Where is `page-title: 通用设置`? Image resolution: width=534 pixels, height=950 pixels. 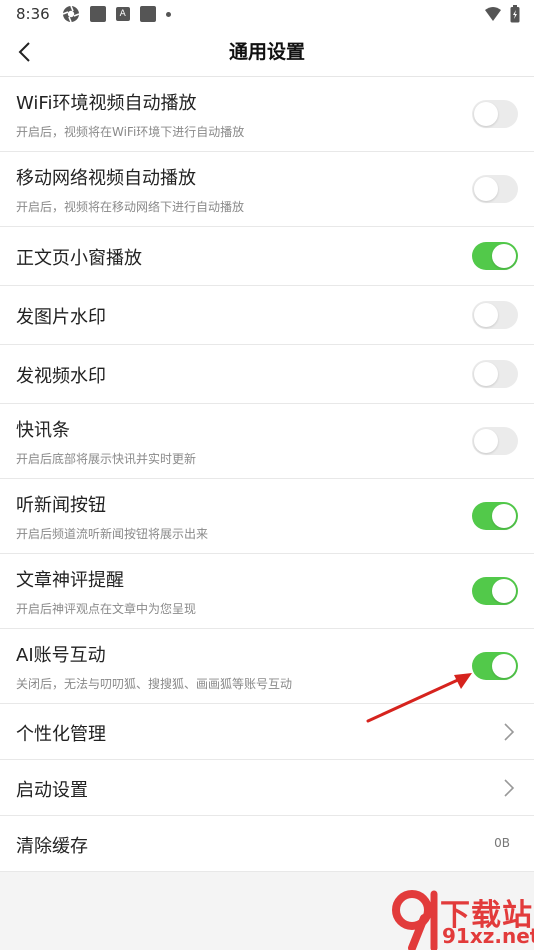
page-title: 通用设置 is located at coordinates (266, 52).